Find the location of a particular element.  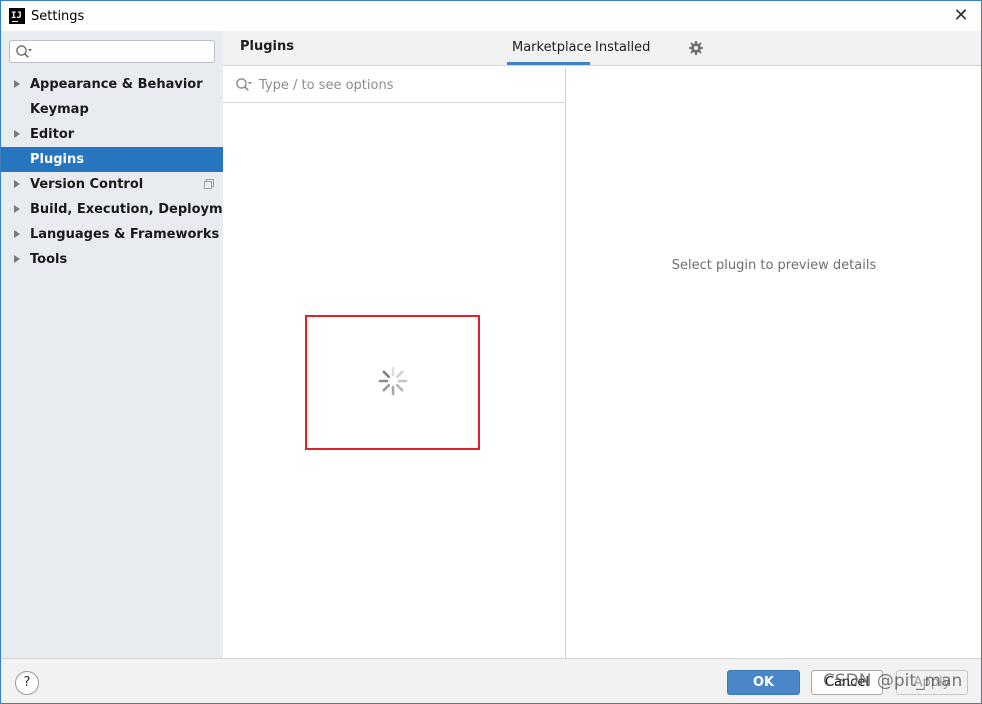

sidebar-item-label: Appearance & Behavior is located at coordinates (116, 84).